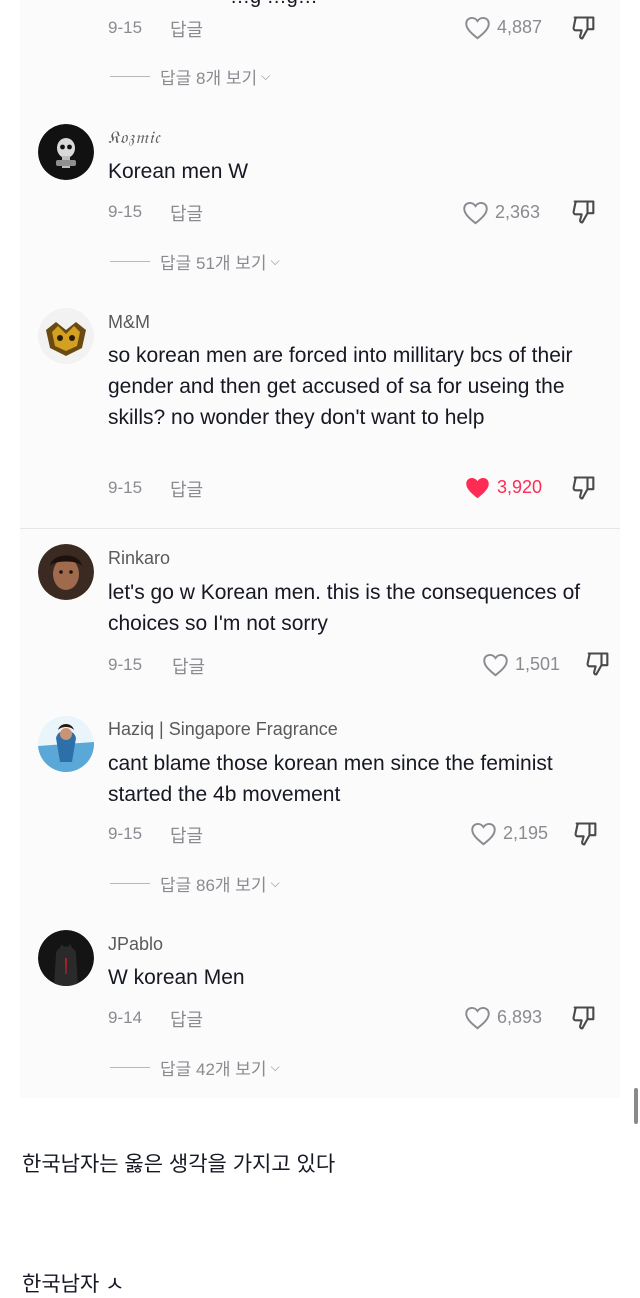  I want to click on comment-date: 9-14, so click(125, 1017).